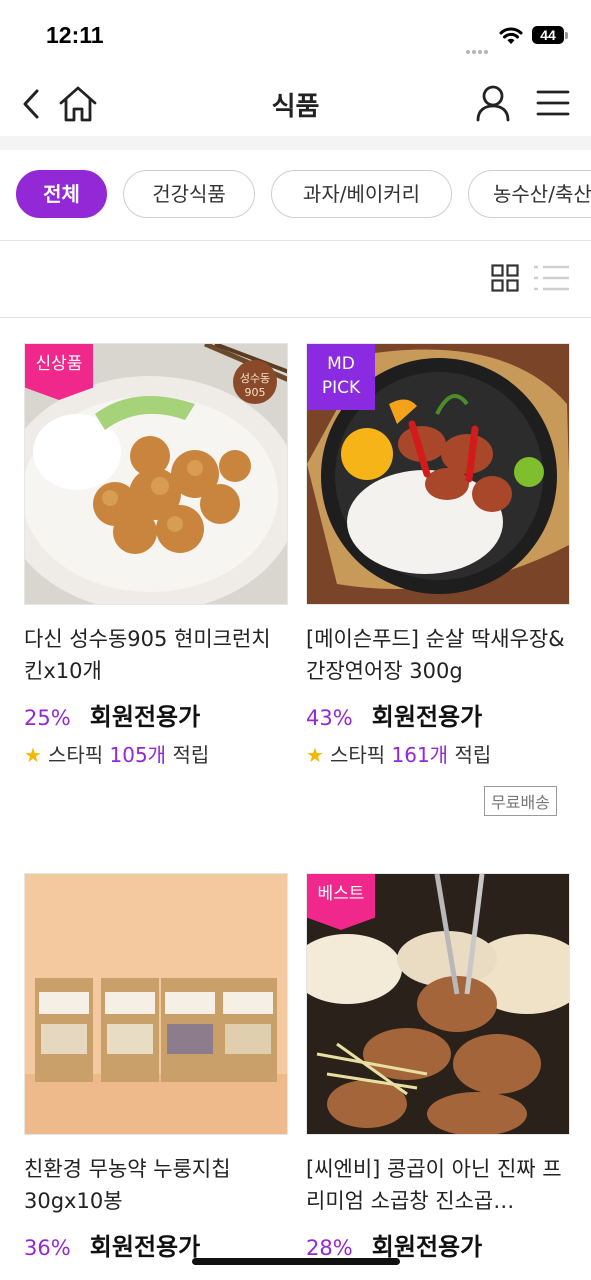 This screenshot has width=591, height=1280. Describe the element at coordinates (420, 755) in the screenshot. I see `points-count: 161개` at that location.